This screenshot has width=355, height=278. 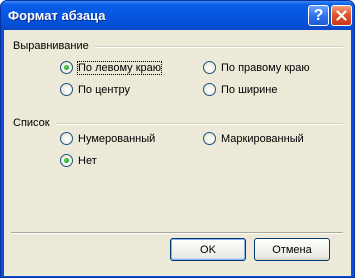 I want to click on help-icon: ?, so click(x=318, y=15).